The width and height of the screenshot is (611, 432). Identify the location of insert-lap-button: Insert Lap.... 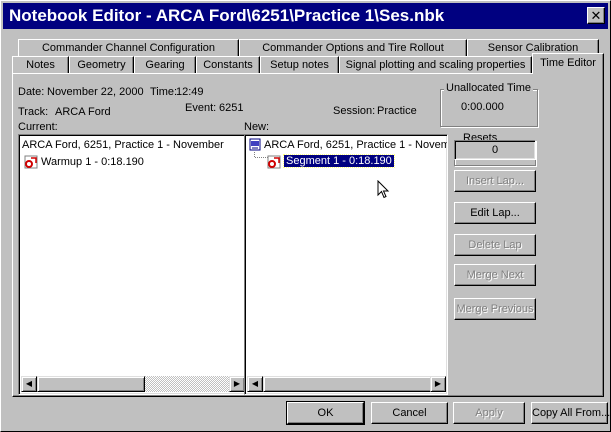
(495, 181).